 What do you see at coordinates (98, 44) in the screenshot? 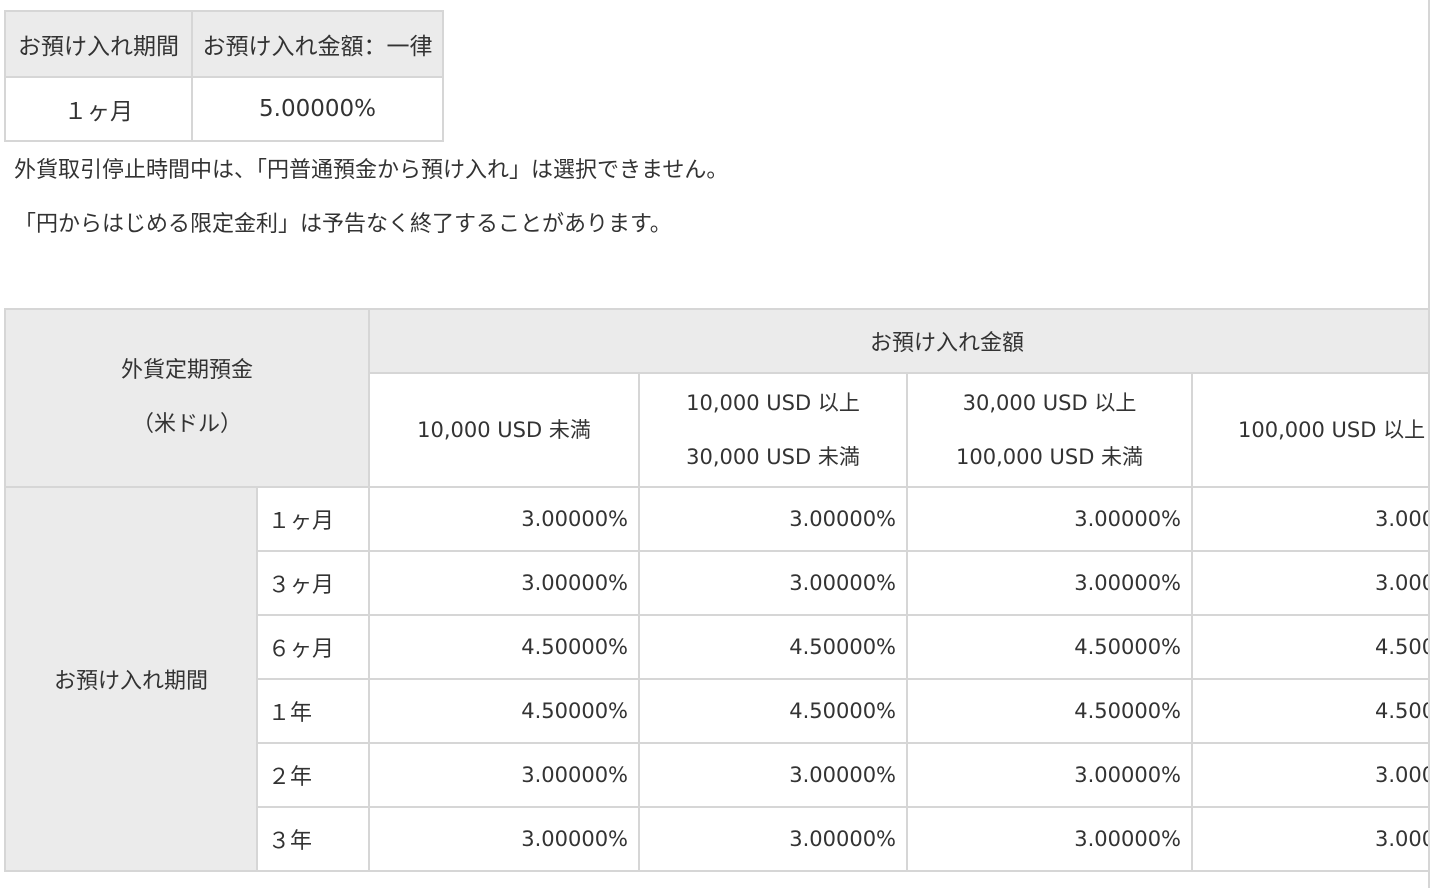
I see `header-deposit-period: お預け入れ期間` at bounding box center [98, 44].